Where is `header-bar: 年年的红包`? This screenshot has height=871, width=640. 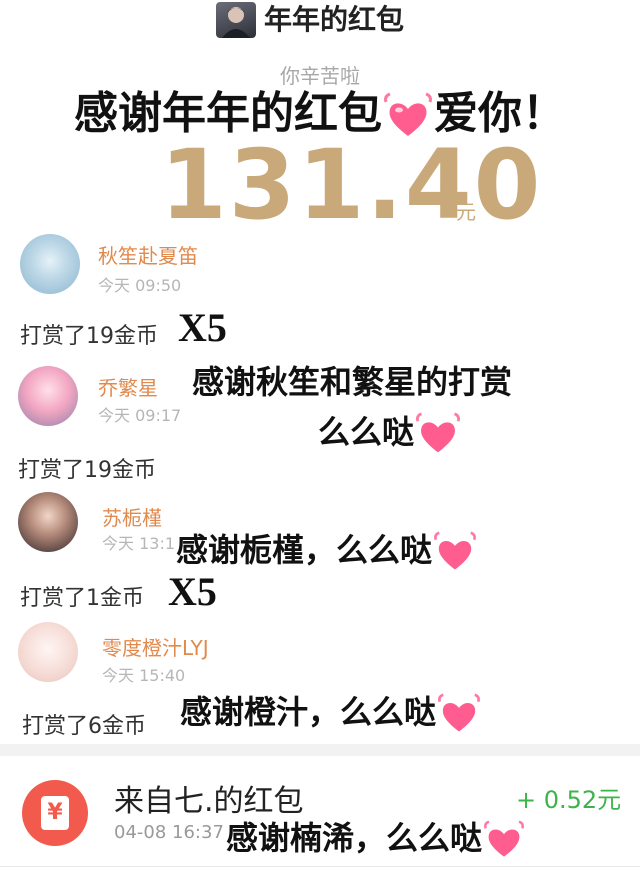 header-bar: 年年的红包 is located at coordinates (320, 20).